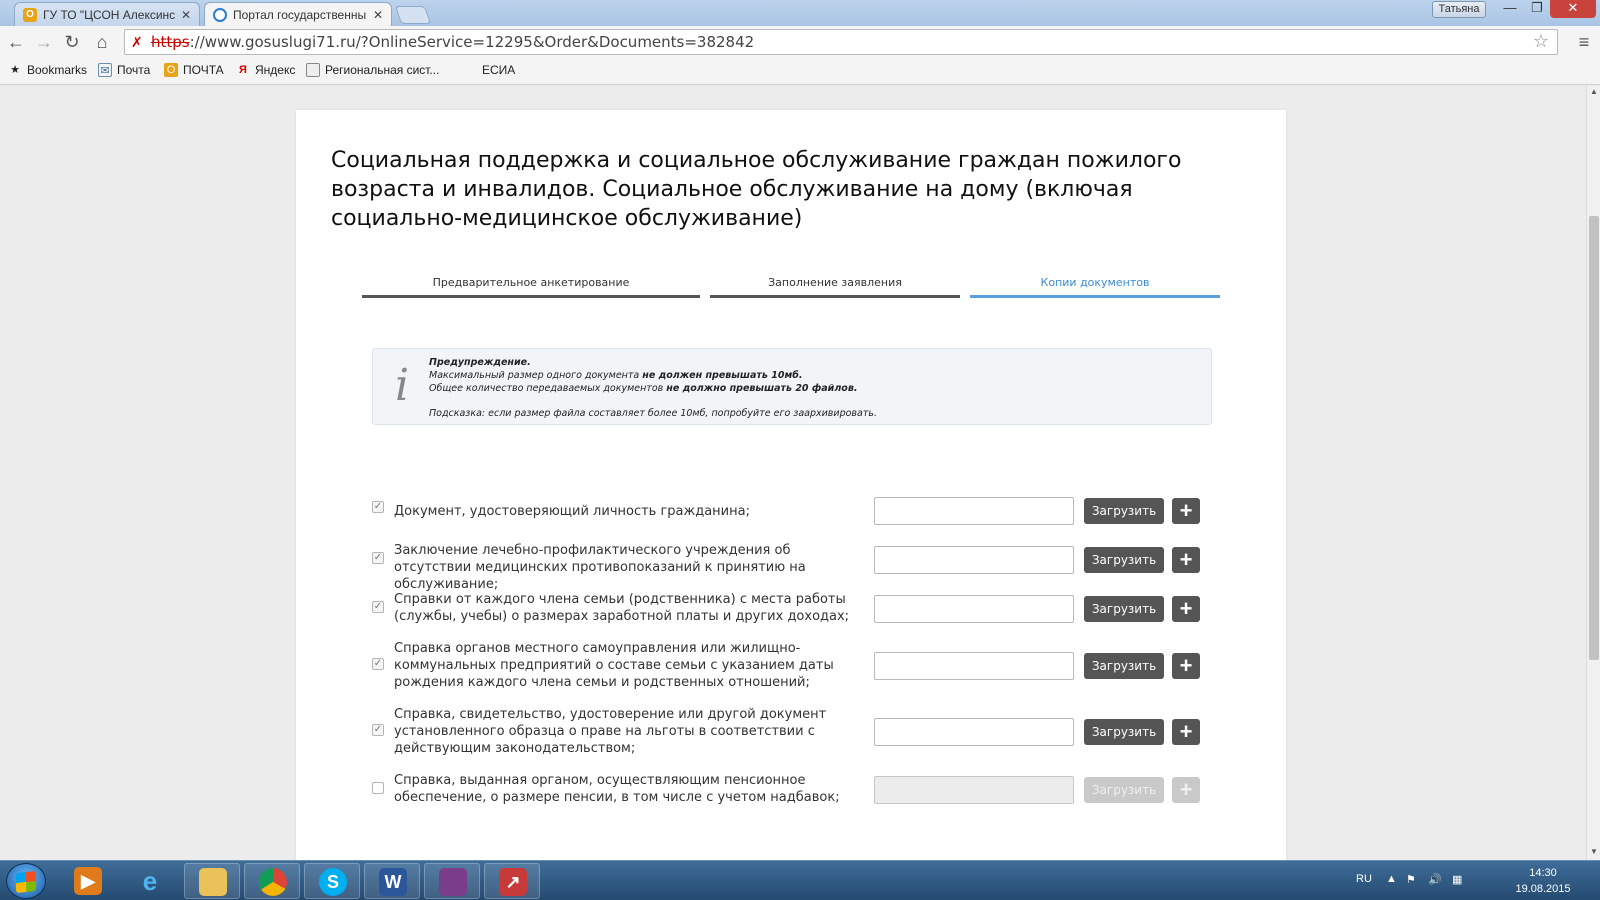  I want to click on home-icon: ⌂, so click(102, 42).